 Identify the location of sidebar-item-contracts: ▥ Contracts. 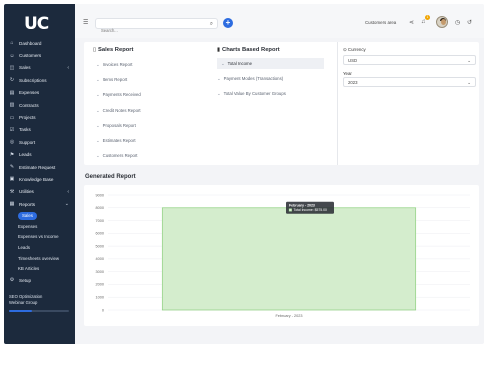
(39, 105).